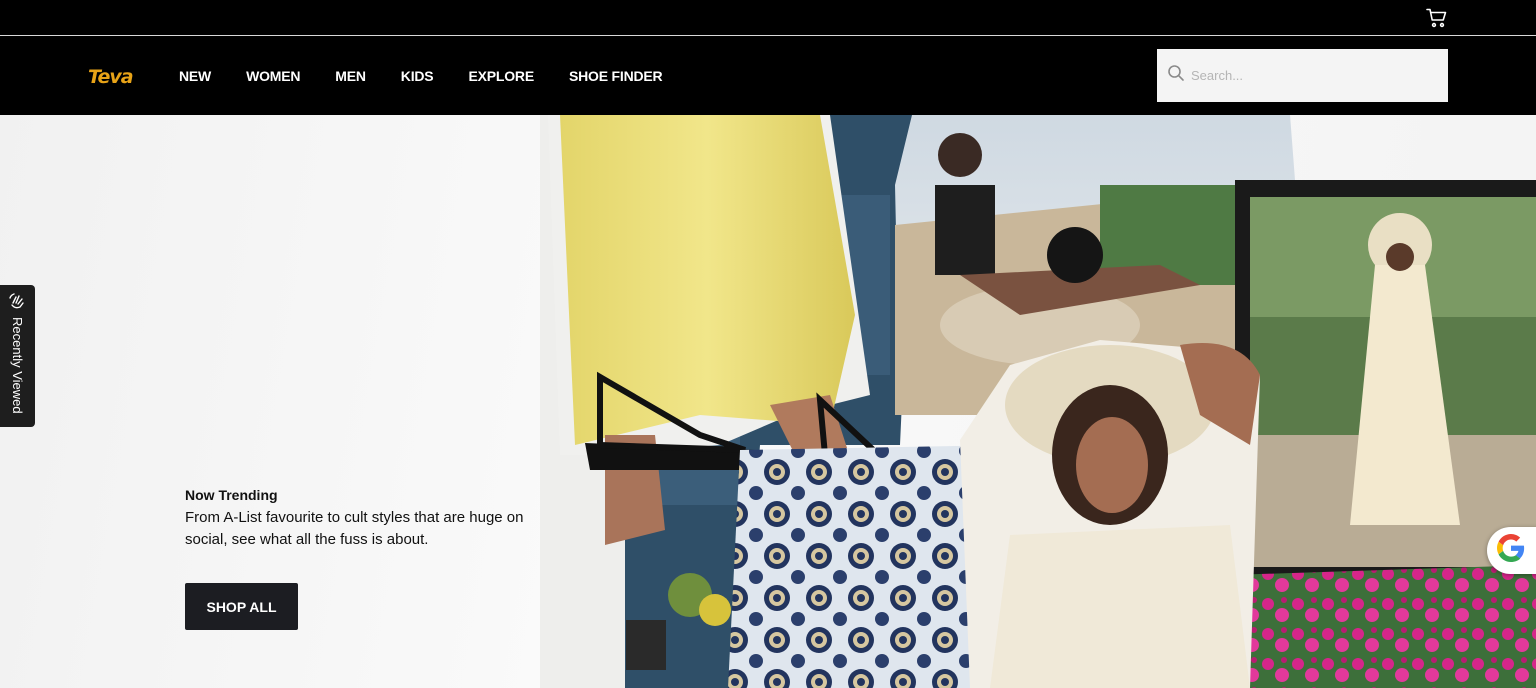  I want to click on nav-item-kids: KIDS, so click(417, 76).